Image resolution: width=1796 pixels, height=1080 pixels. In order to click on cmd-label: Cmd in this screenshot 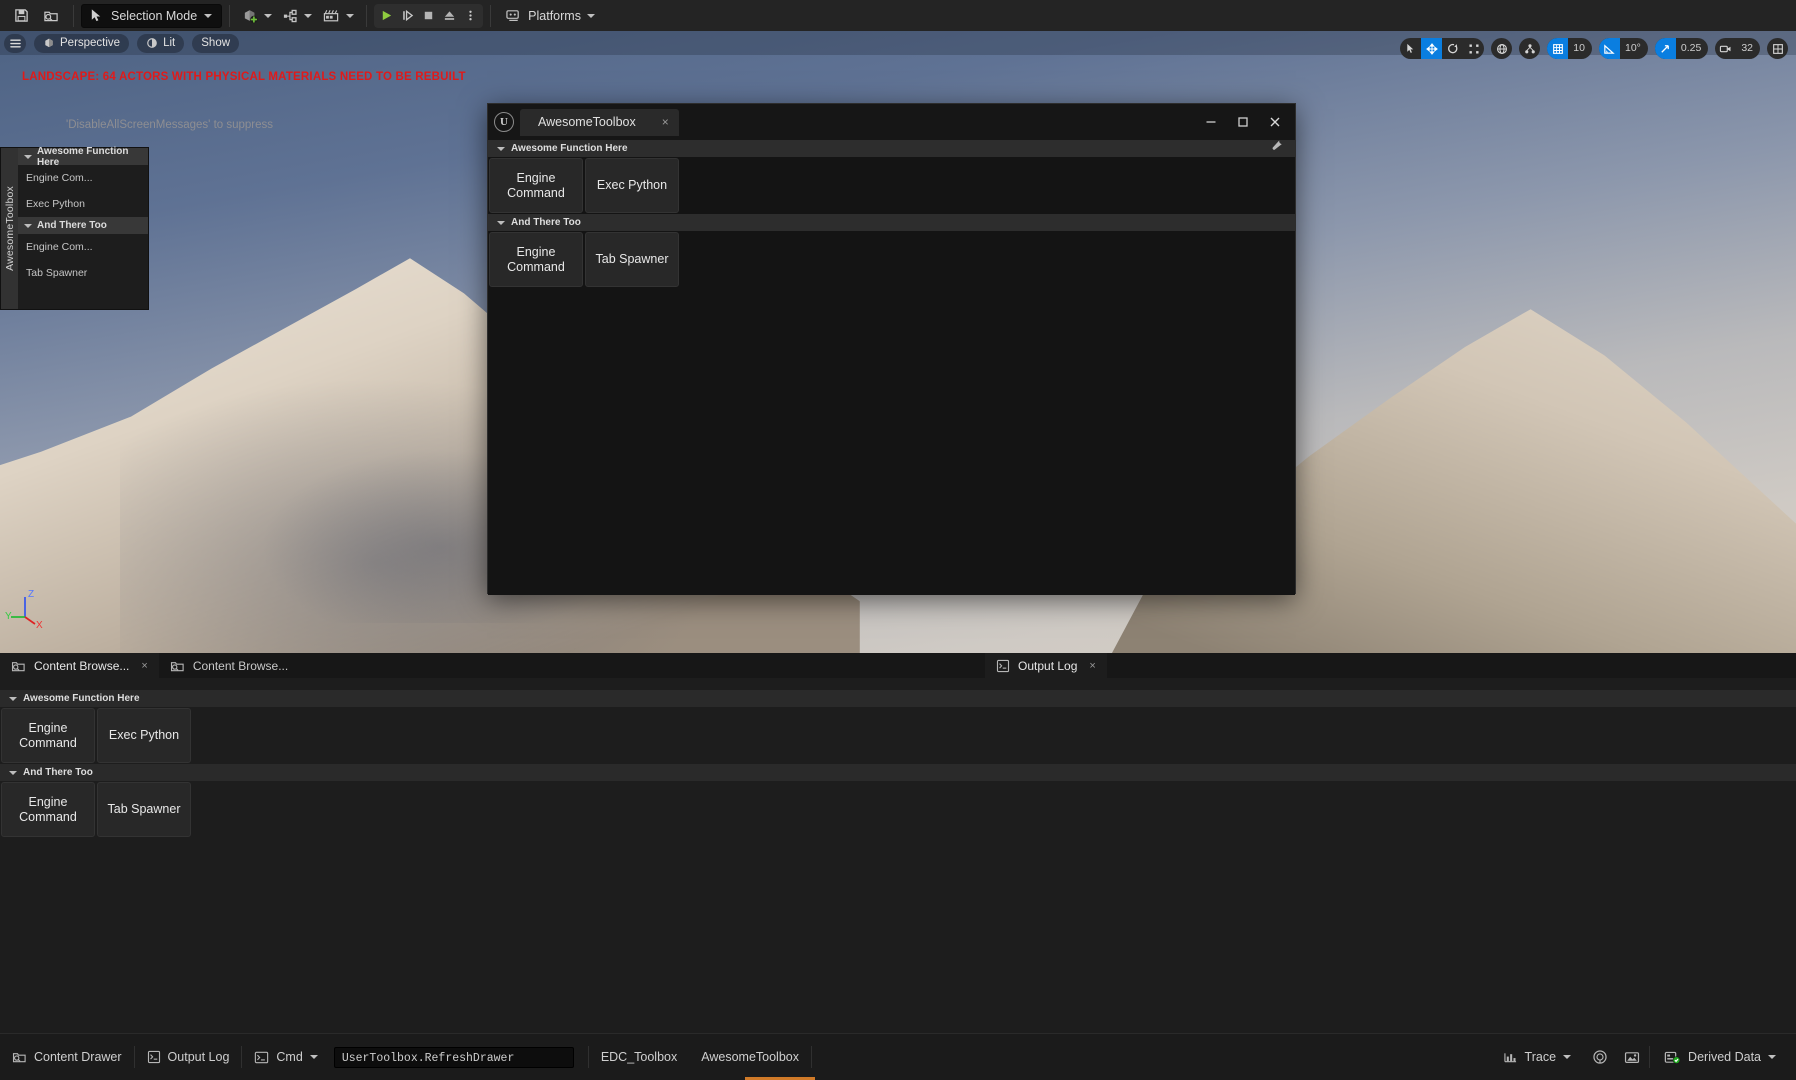, I will do `click(289, 1057)`.